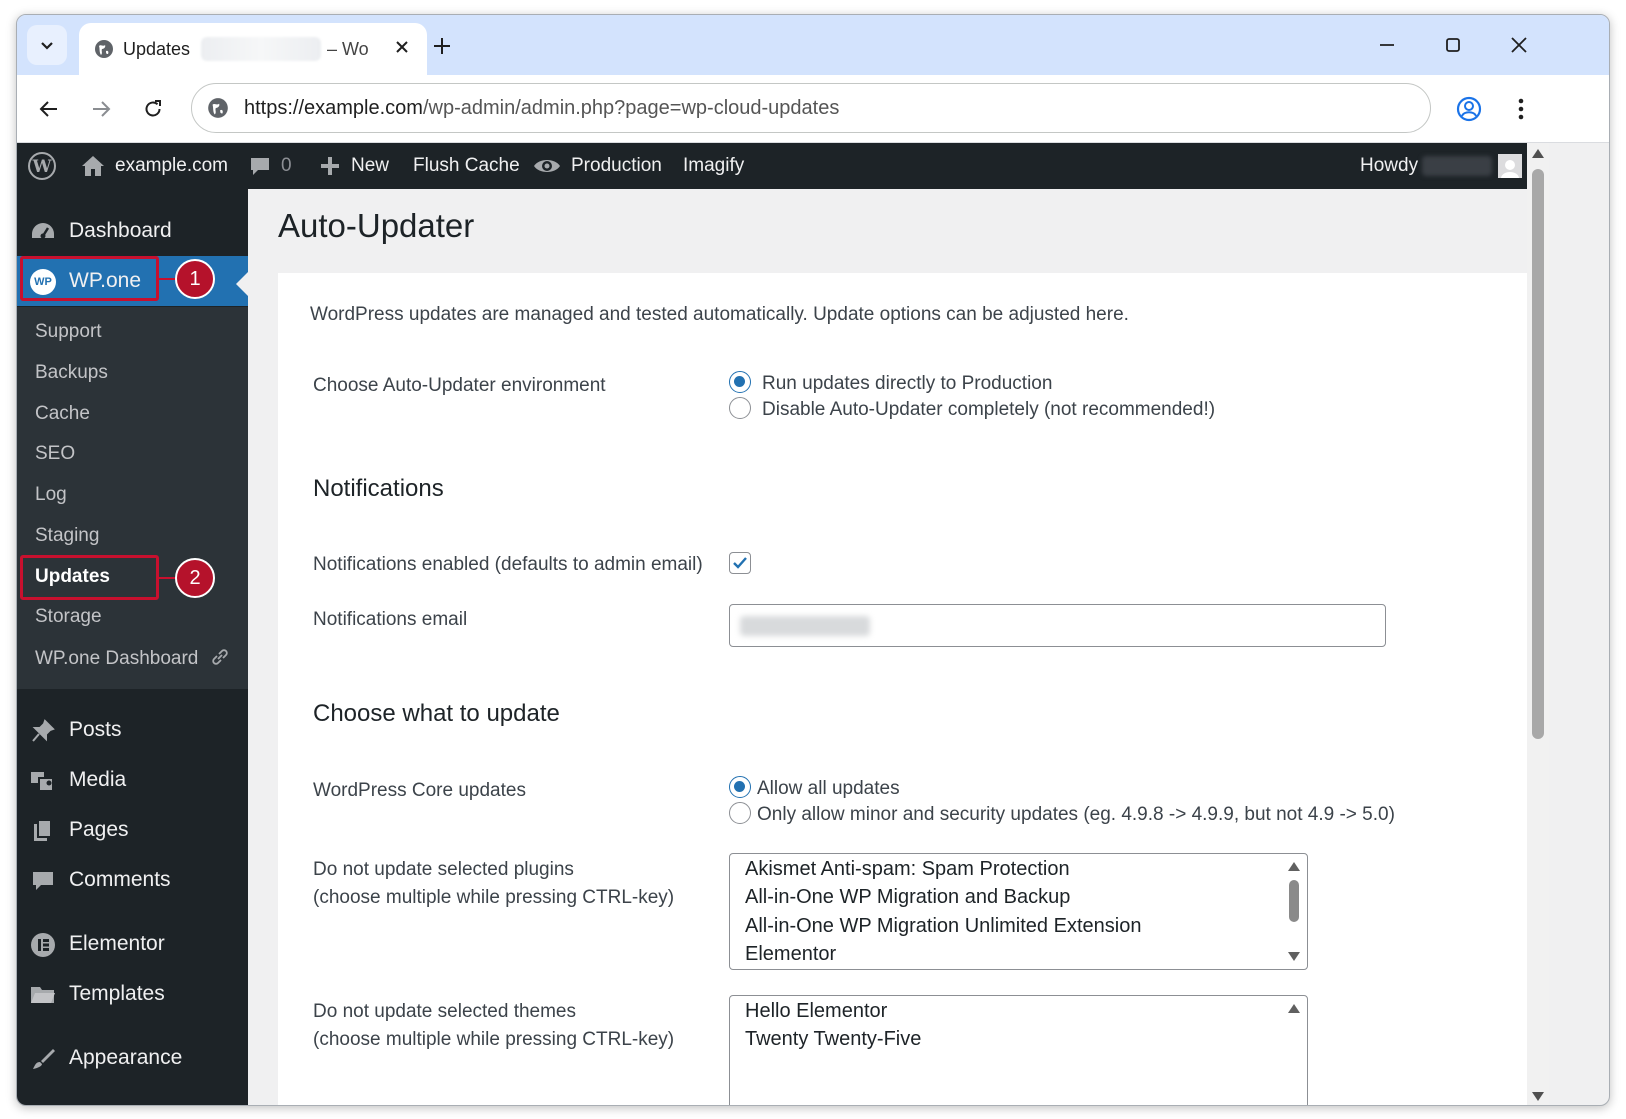 Image resolution: width=1626 pixels, height=1119 pixels. I want to click on page-scroll-down-icon, so click(1538, 1096).